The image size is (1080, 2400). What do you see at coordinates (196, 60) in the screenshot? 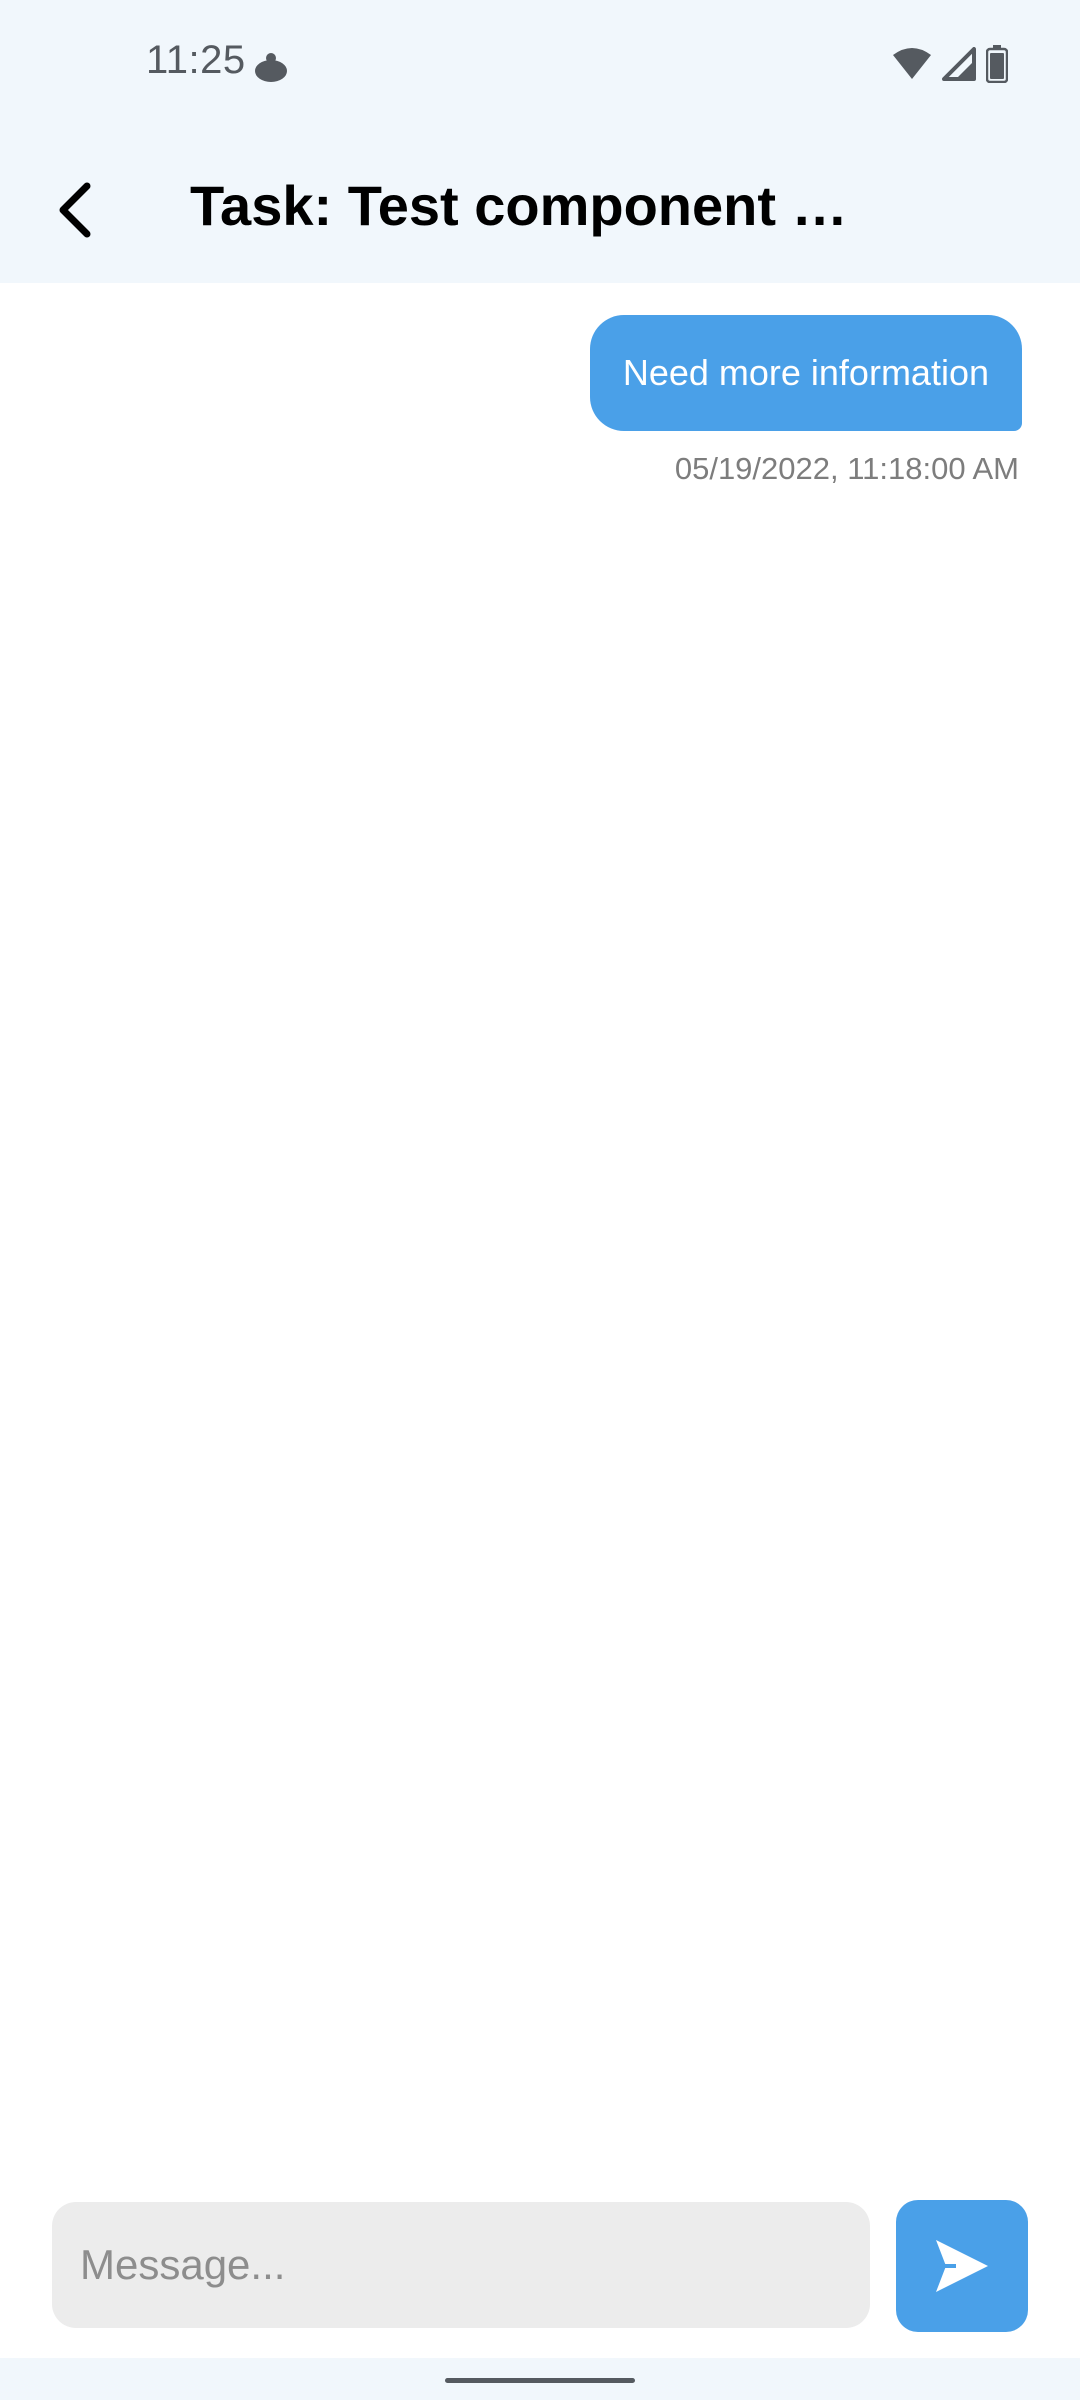
I see `status-time: 11:25` at bounding box center [196, 60].